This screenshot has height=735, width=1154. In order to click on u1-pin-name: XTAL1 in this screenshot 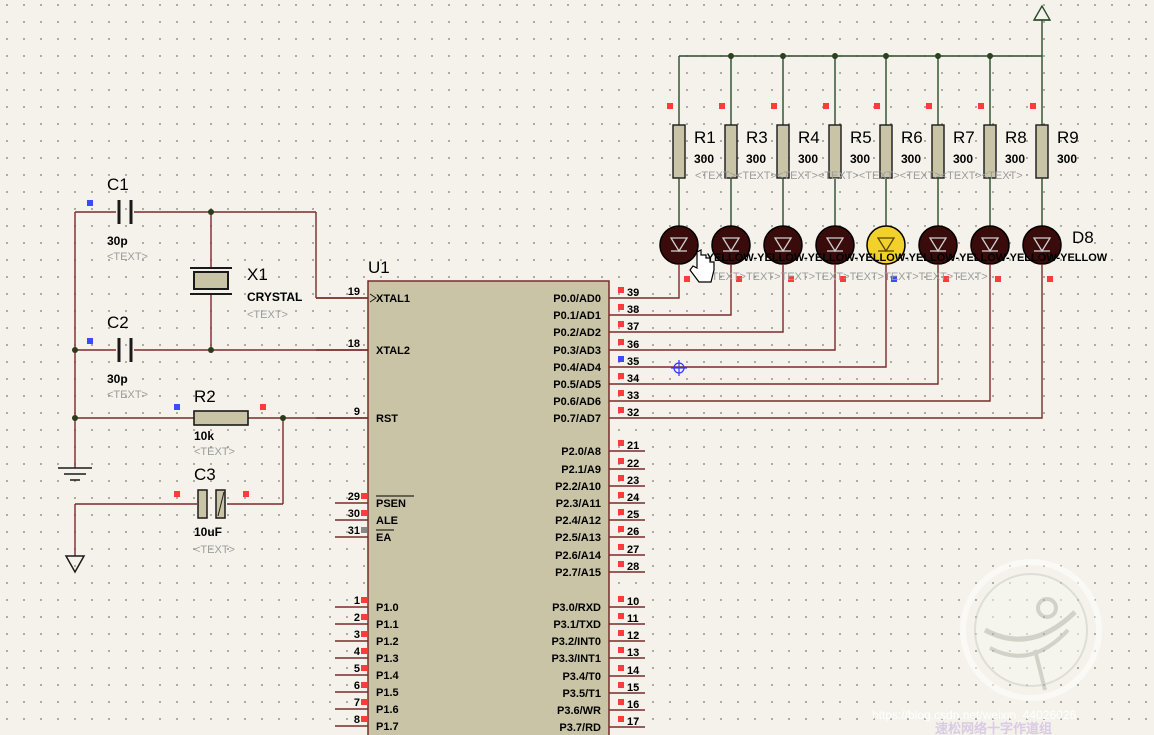, I will do `click(393, 299)`.